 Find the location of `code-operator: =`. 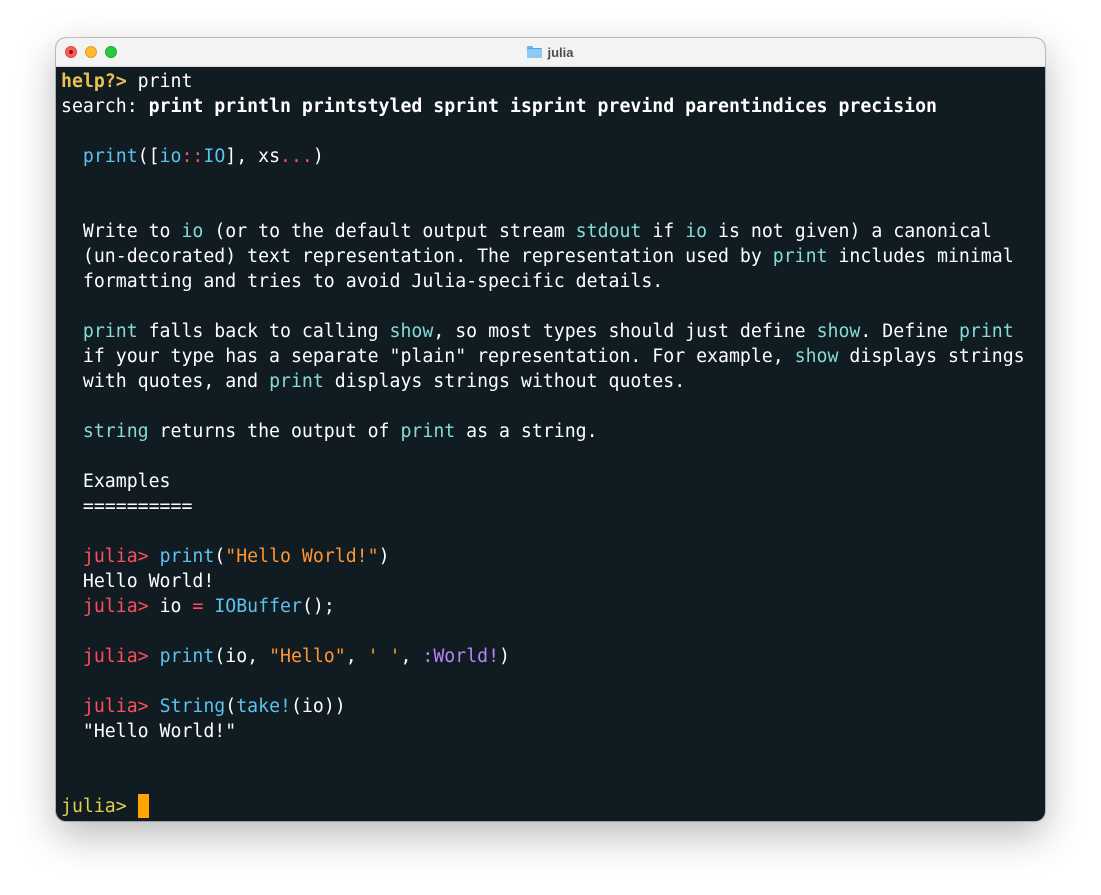

code-operator: = is located at coordinates (198, 606).